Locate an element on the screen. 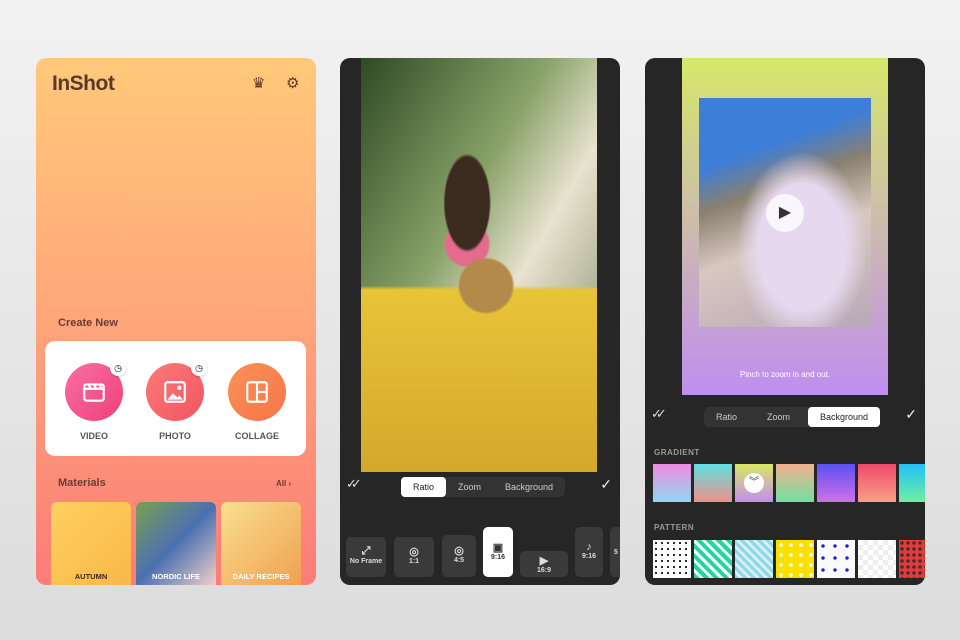  pattern-label: PATTERN is located at coordinates (674, 527).